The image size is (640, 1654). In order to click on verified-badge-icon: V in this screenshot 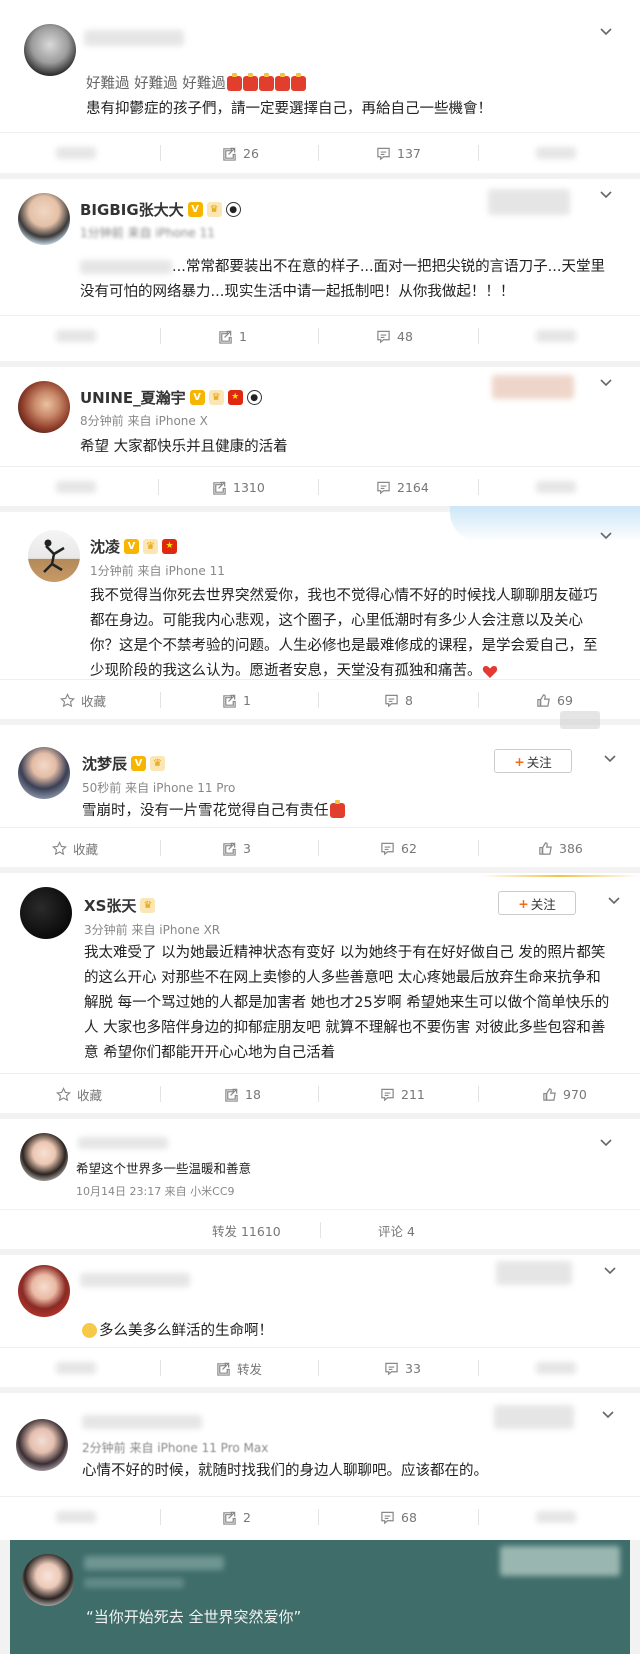, I will do `click(197, 397)`.